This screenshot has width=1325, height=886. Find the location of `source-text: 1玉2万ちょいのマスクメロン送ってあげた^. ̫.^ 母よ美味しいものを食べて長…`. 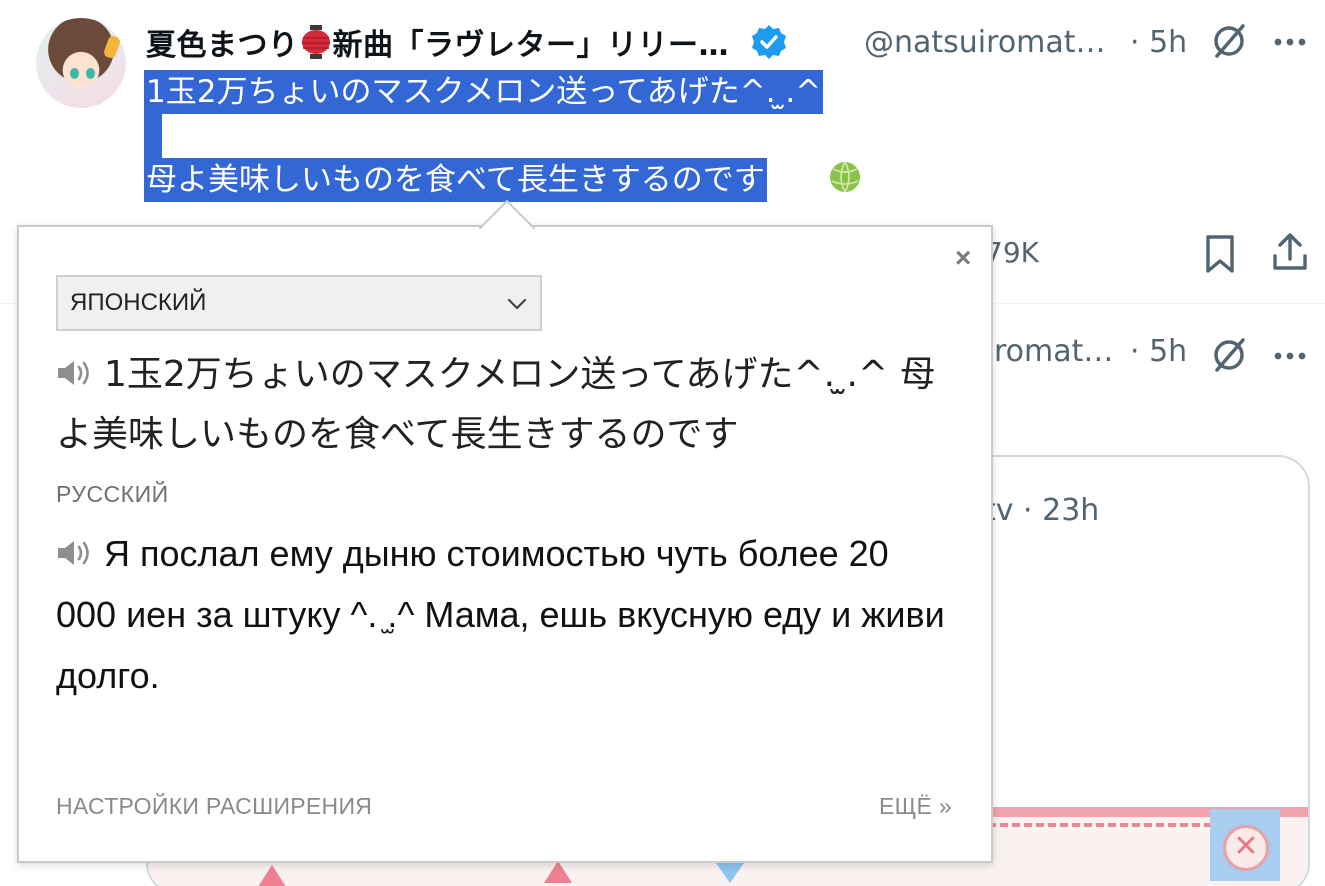

source-text: 1玉2万ちょいのマスクメロン送ってあげた^. ̫.^ 母よ美味しいものを食べて長… is located at coordinates (506, 405).